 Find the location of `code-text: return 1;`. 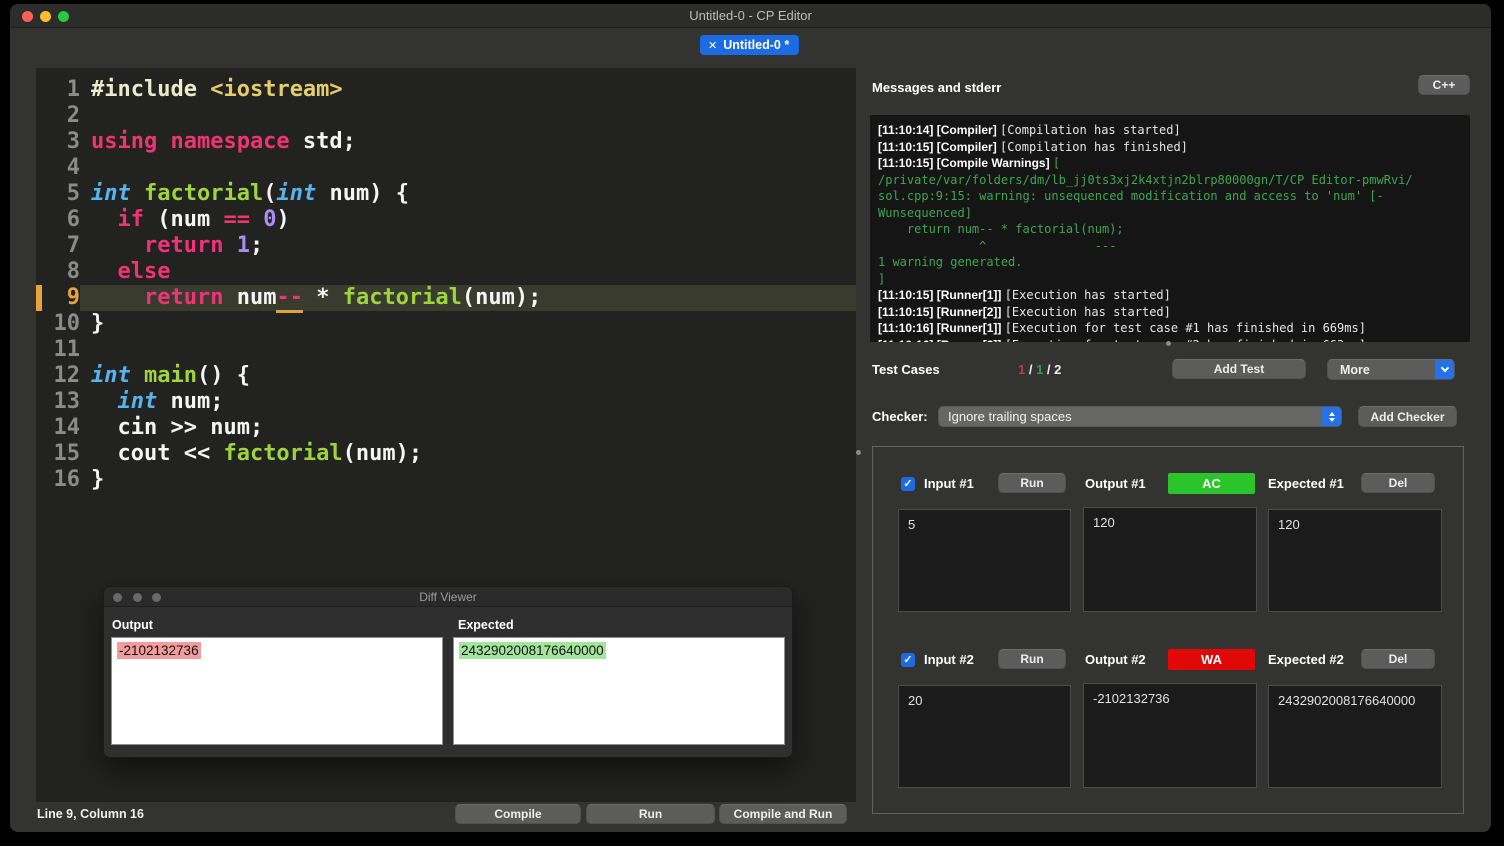

code-text: return 1; is located at coordinates (203, 245).